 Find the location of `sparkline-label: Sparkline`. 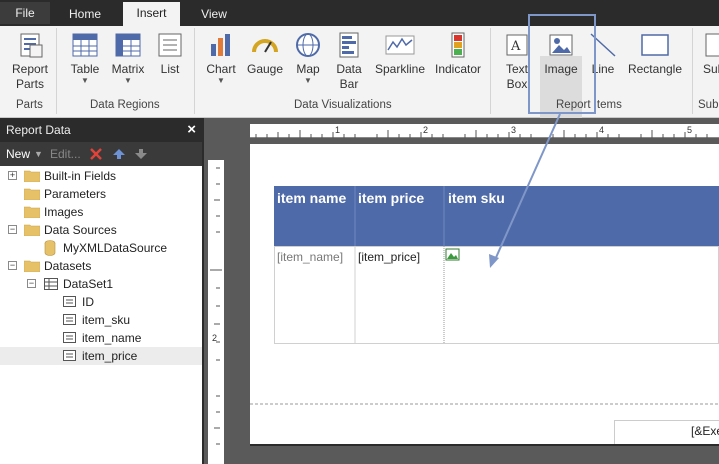

sparkline-label: Sparkline is located at coordinates (400, 69).